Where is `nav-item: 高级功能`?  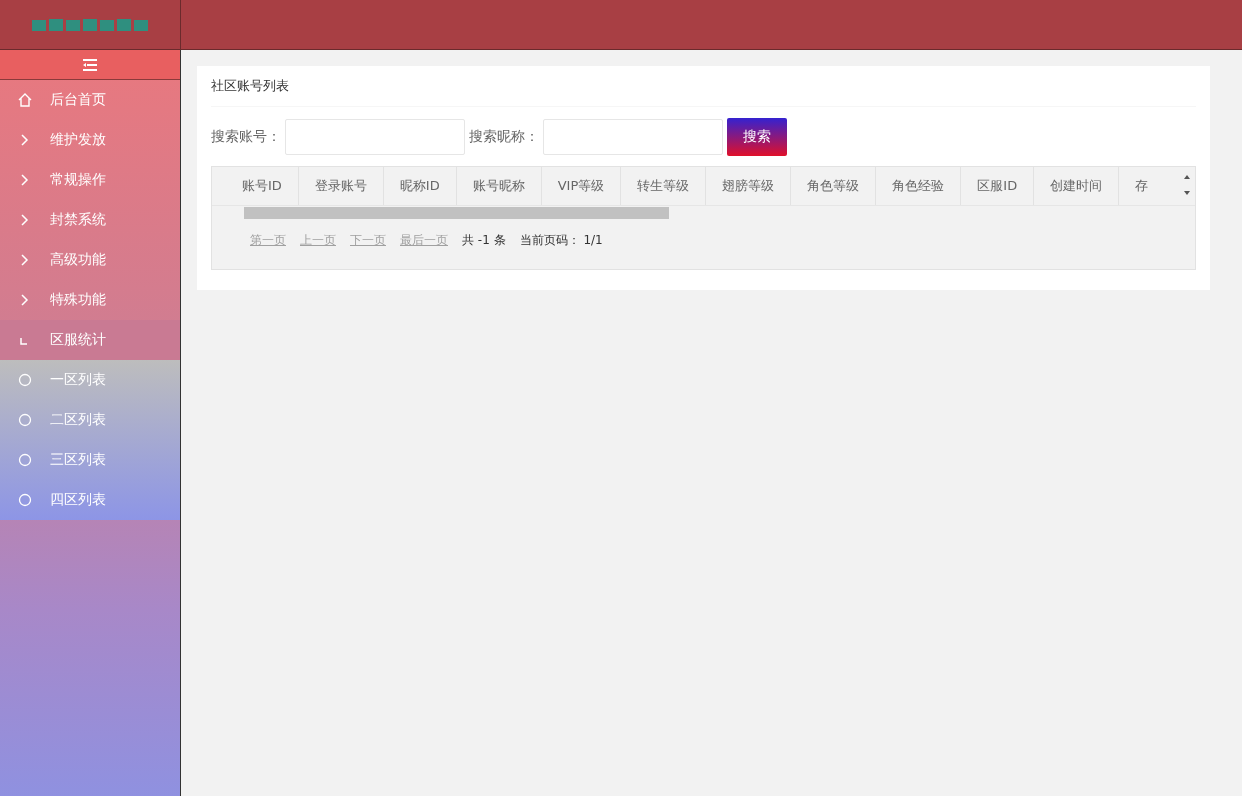
nav-item: 高级功能 is located at coordinates (90, 260).